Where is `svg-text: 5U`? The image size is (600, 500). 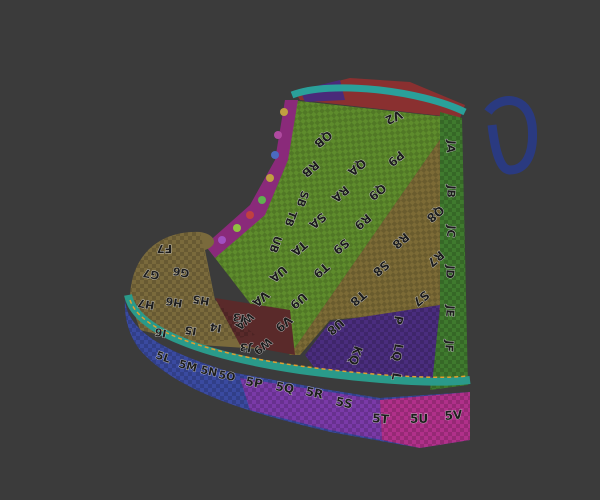
svg-text: 5U is located at coordinates (419, 419).